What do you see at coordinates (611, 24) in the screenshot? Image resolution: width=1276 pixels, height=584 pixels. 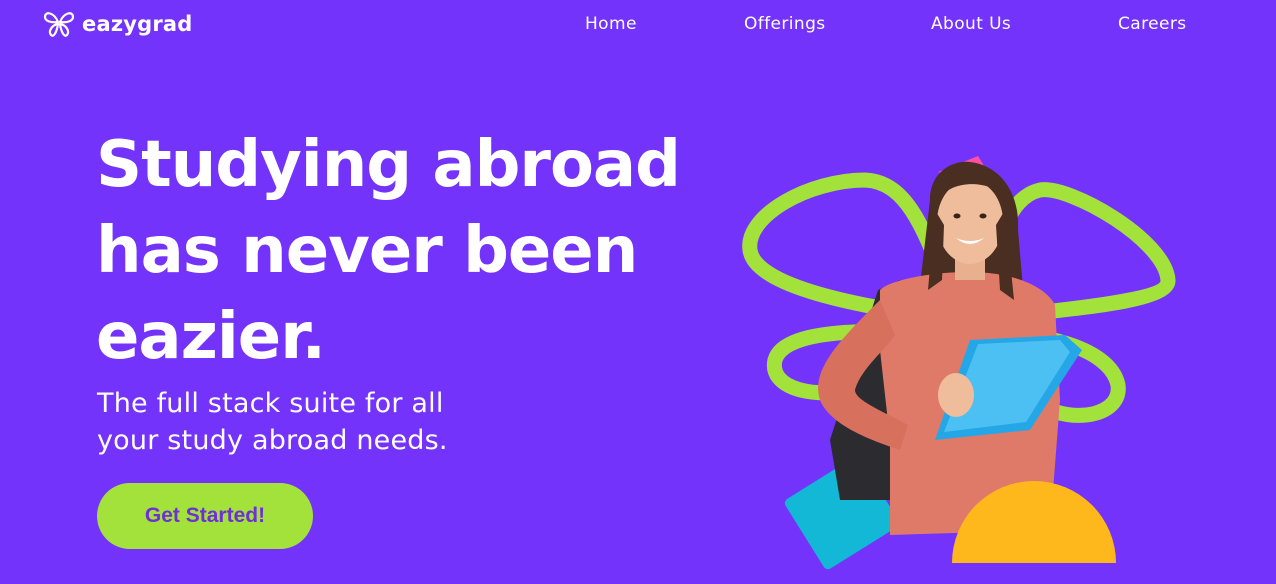 I see `nav-home: Home` at bounding box center [611, 24].